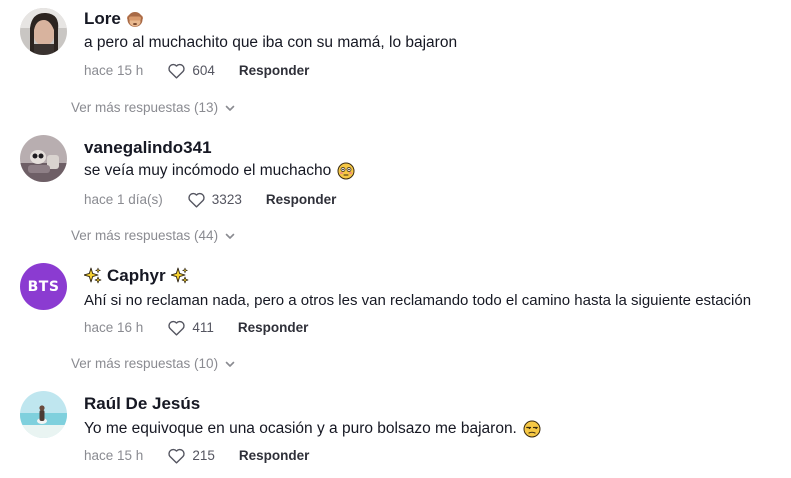  What do you see at coordinates (114, 327) in the screenshot?
I see `comment-time: hace 16 h` at bounding box center [114, 327].